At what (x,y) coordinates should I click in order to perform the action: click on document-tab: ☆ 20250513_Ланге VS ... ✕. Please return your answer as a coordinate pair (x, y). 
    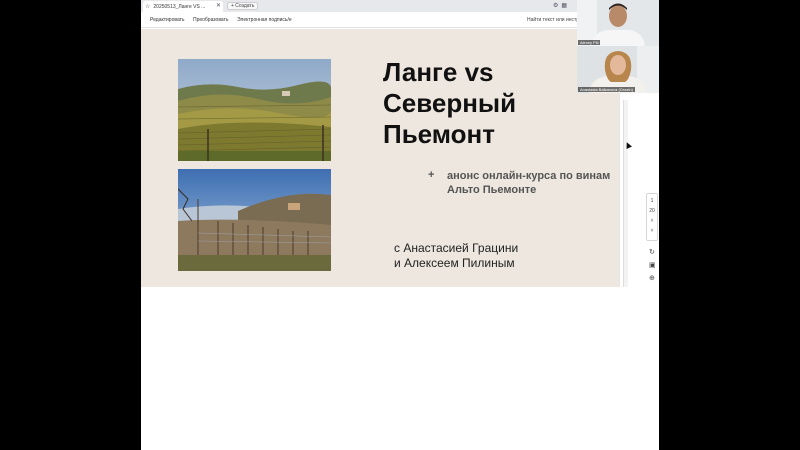
    Looking at the image, I should click on (183, 6).